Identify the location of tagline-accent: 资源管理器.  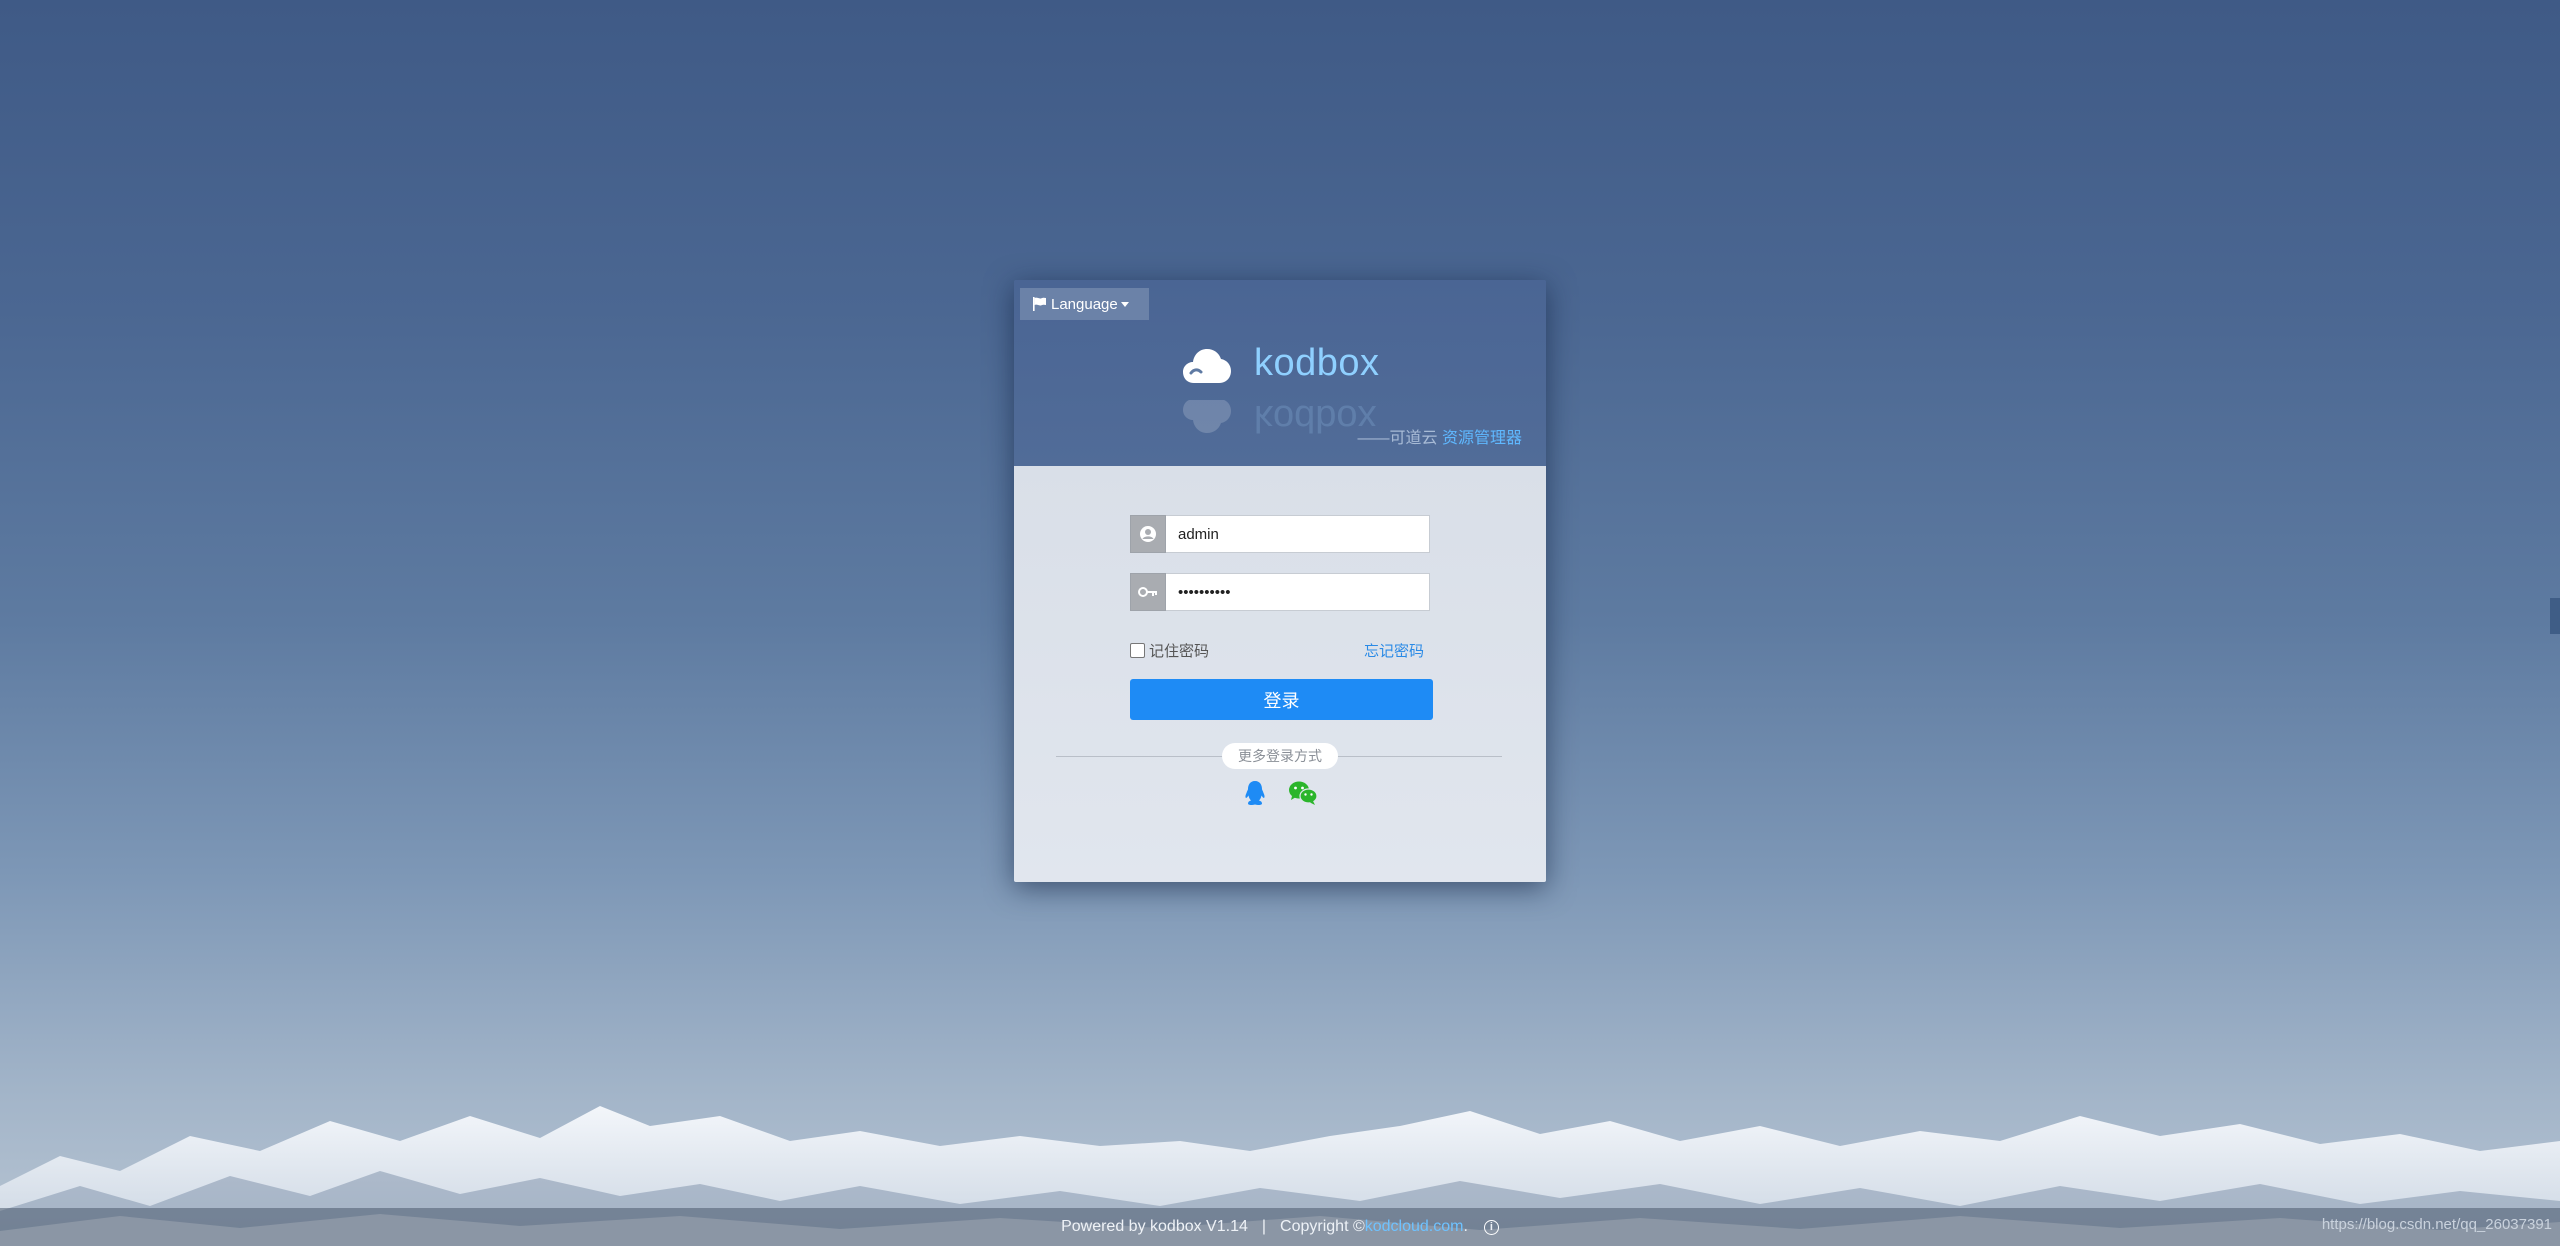
(1481, 438).